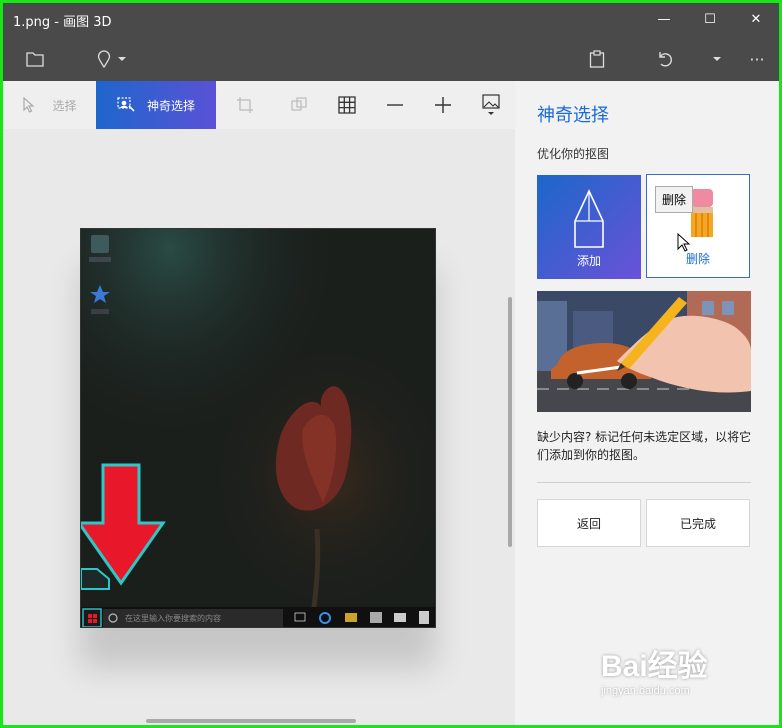 The image size is (782, 728). What do you see at coordinates (29, 105) in the screenshot?
I see `cursor-icon` at bounding box center [29, 105].